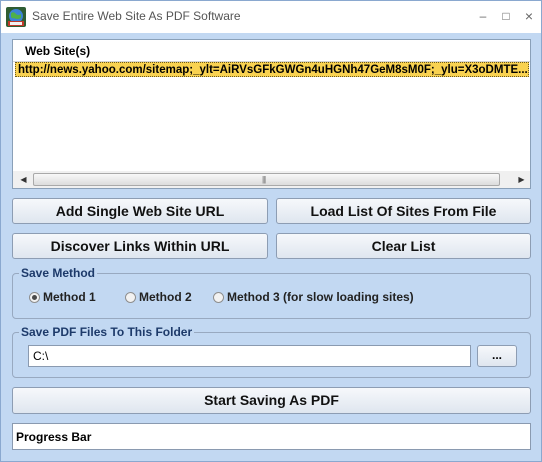 The height and width of the screenshot is (462, 542). Describe the element at coordinates (58, 273) in the screenshot. I see `save-method-label: Save Method` at that location.